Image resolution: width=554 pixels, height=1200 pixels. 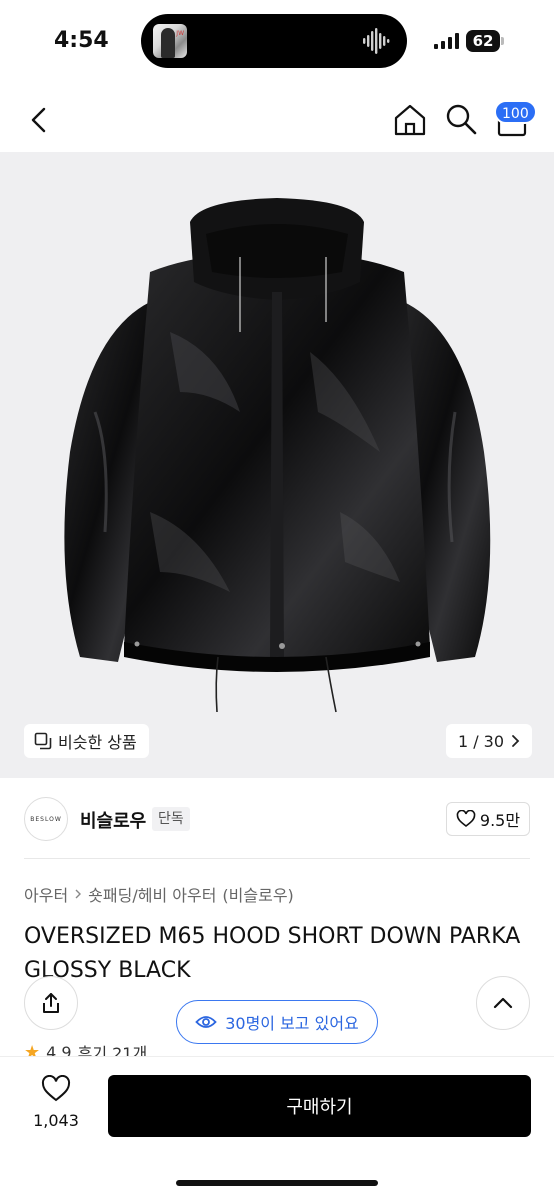 What do you see at coordinates (461, 119) in the screenshot?
I see `search-icon` at bounding box center [461, 119].